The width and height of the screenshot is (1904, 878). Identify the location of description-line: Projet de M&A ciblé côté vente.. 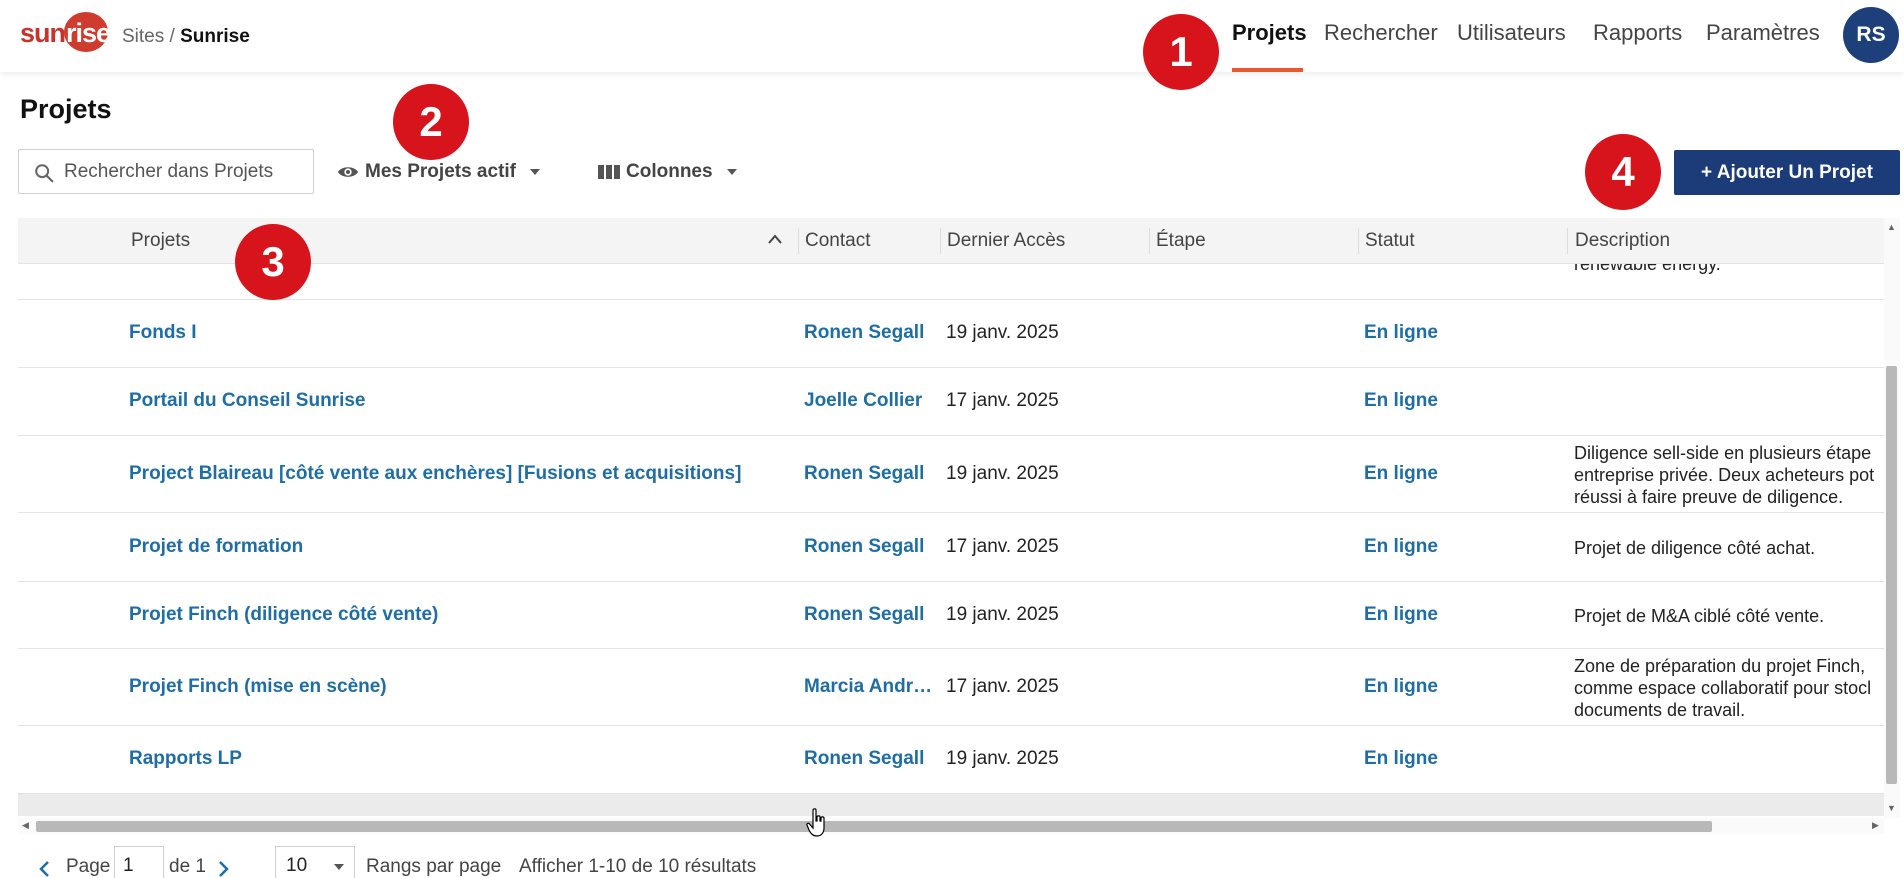
(1699, 616).